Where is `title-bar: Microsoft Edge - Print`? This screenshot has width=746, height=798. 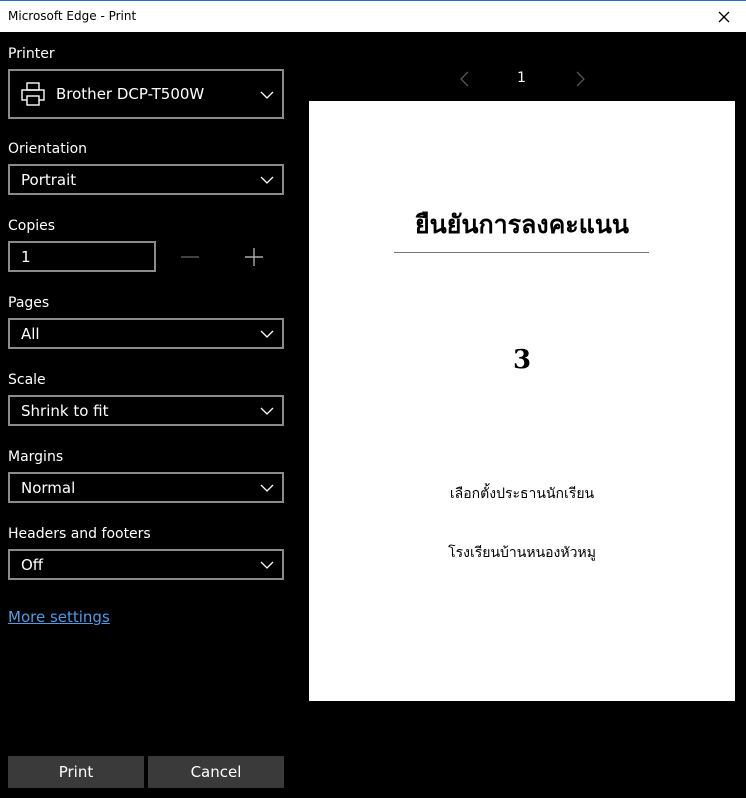 title-bar: Microsoft Edge - Print is located at coordinates (373, 16).